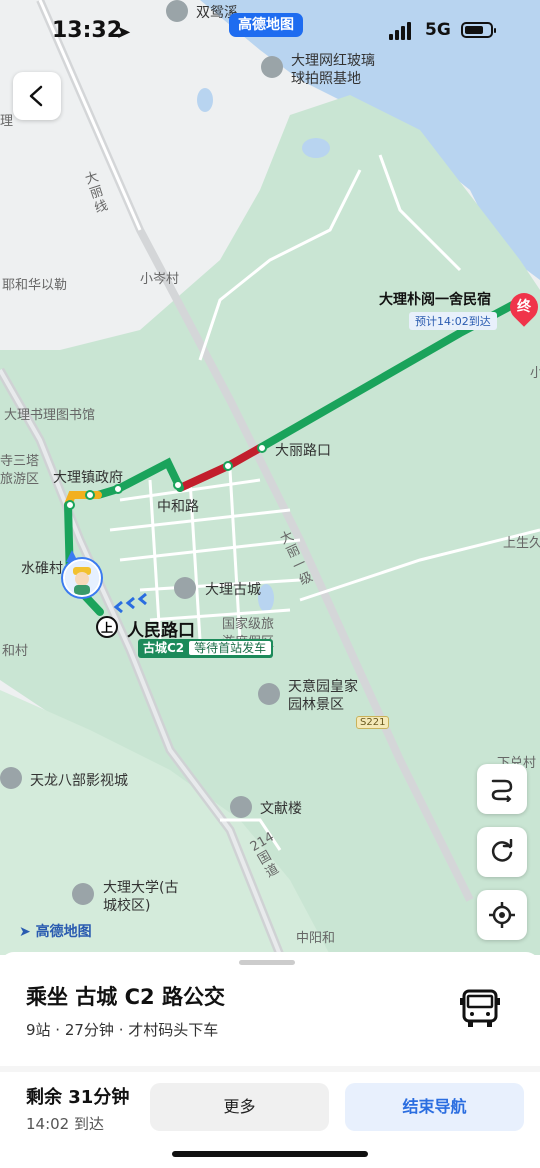 The image size is (540, 1168). I want to click on network-type: 5G, so click(438, 30).